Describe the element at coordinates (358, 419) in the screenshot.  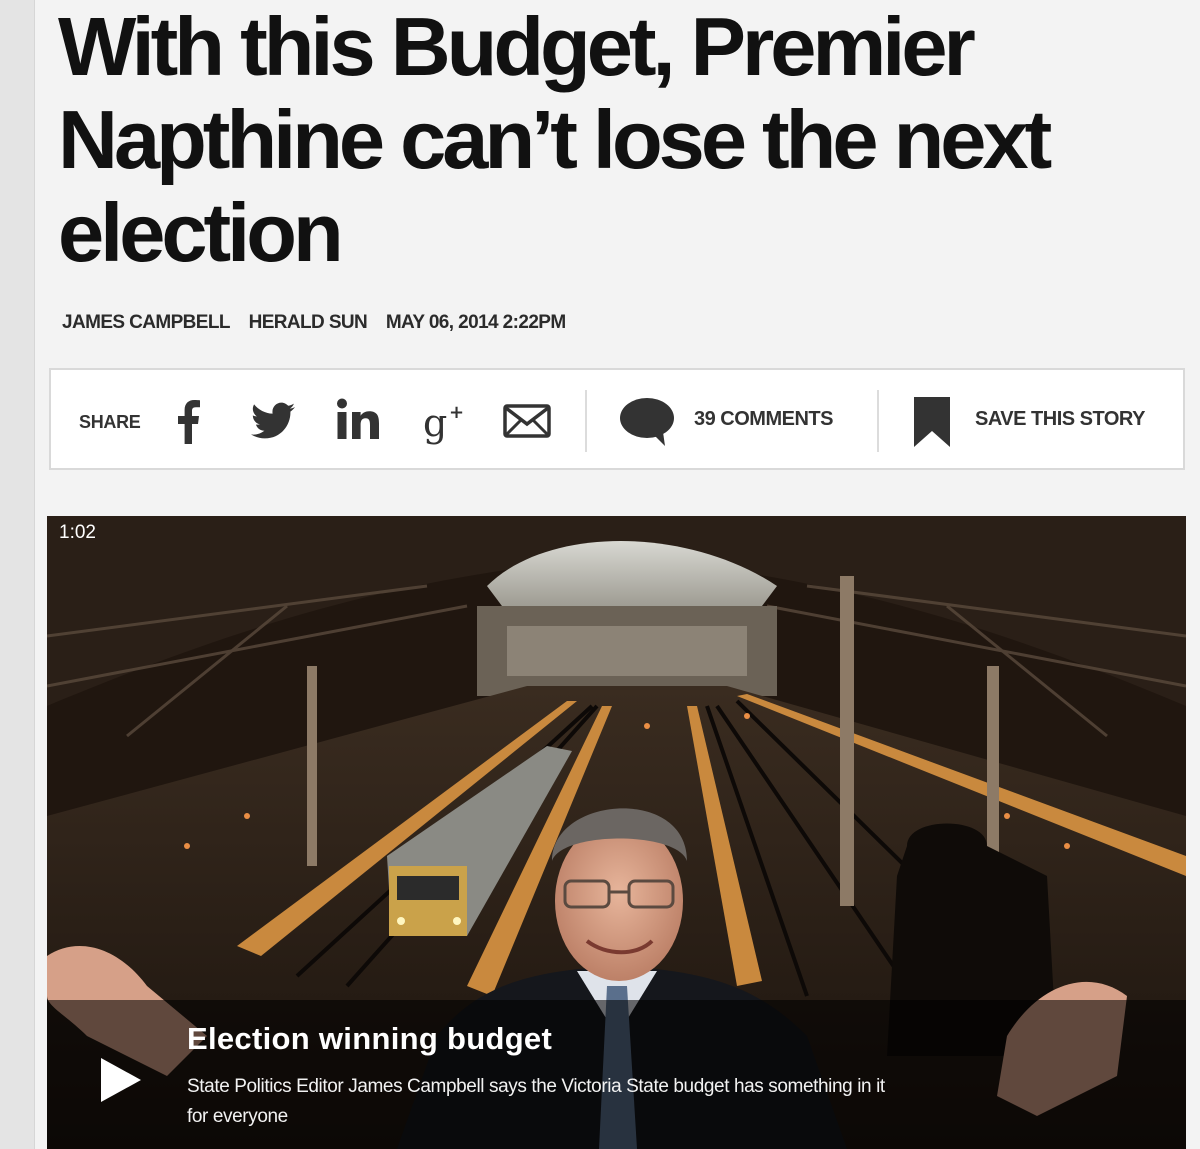
I see `linkedin-icon` at that location.